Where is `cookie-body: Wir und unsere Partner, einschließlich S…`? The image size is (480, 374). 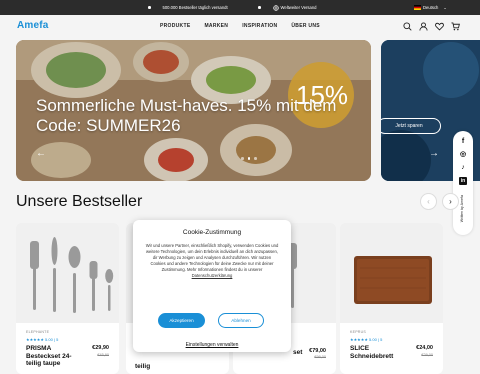 cookie-body: Wir und unsere Partner, einschließlich S… is located at coordinates (212, 257).